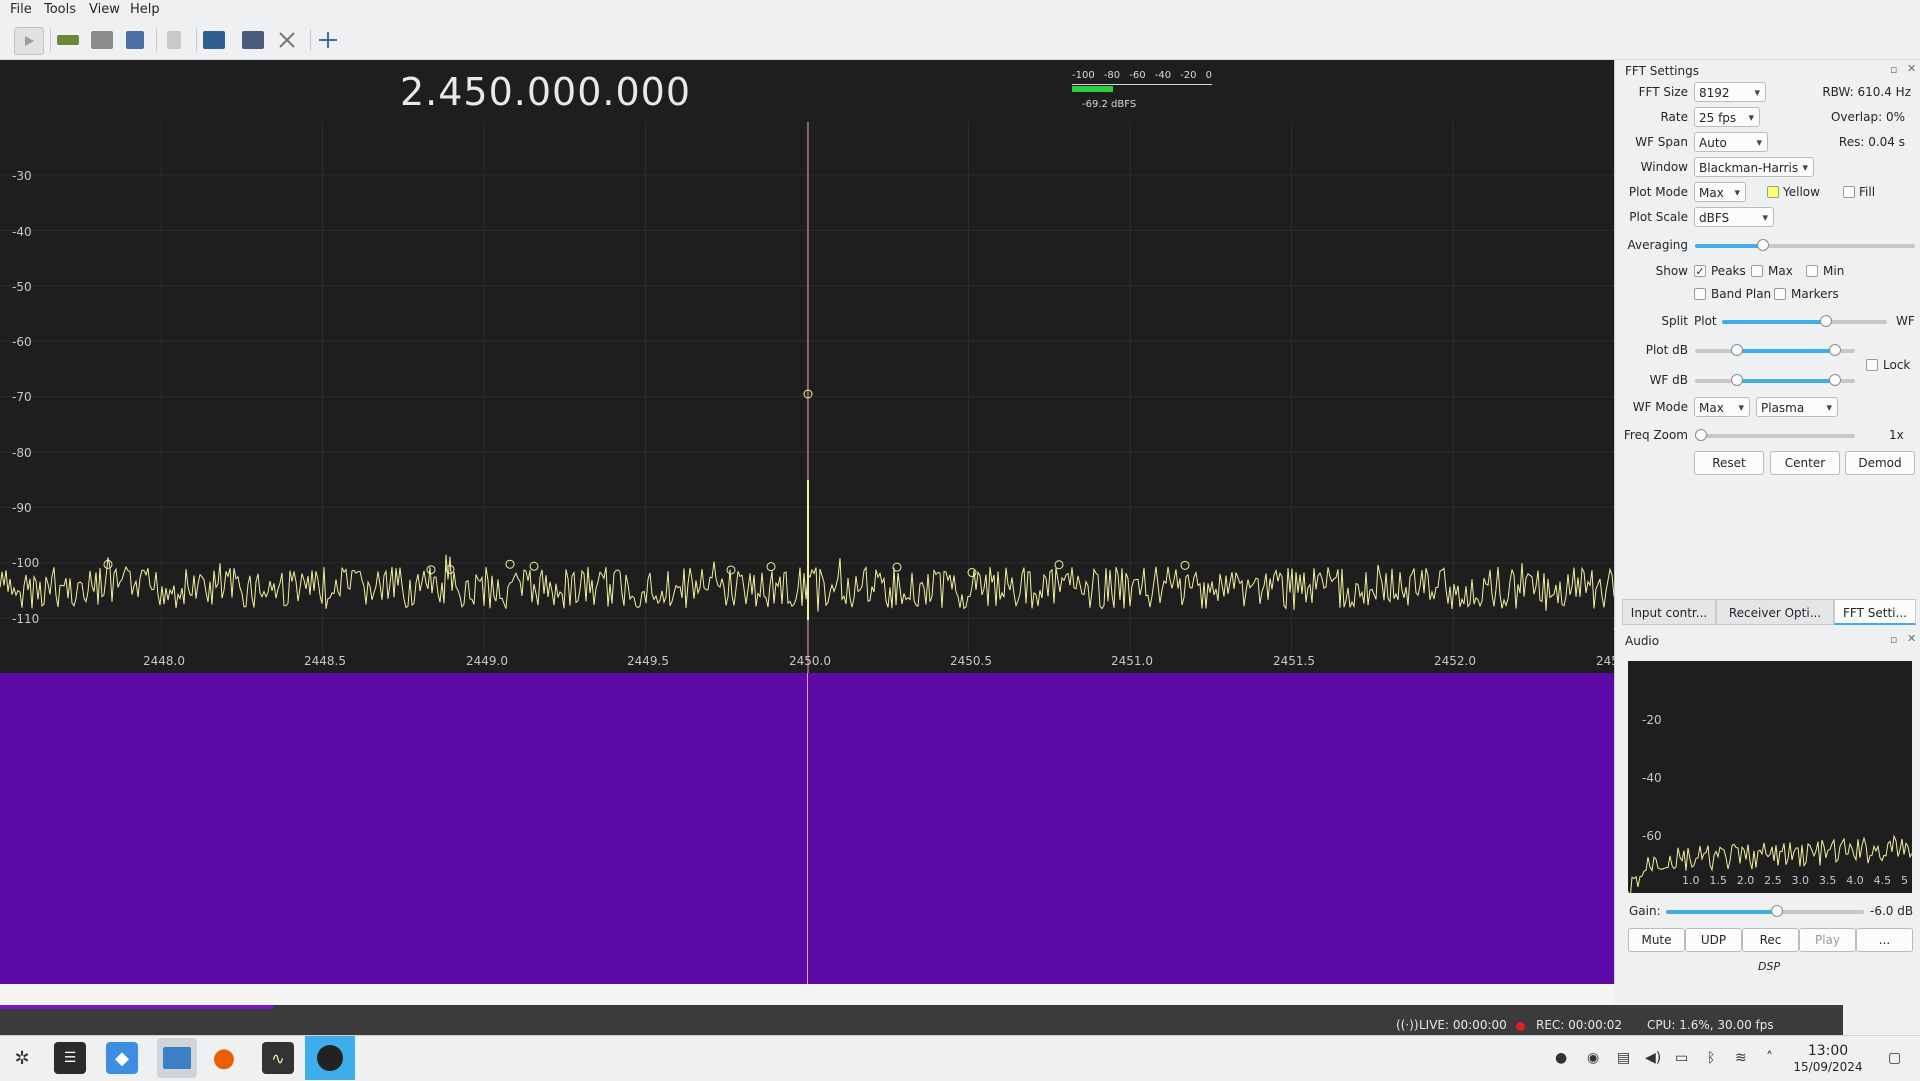 The image size is (1920, 1081). Describe the element at coordinates (22, 287) in the screenshot. I see `y-tick: -50` at that location.